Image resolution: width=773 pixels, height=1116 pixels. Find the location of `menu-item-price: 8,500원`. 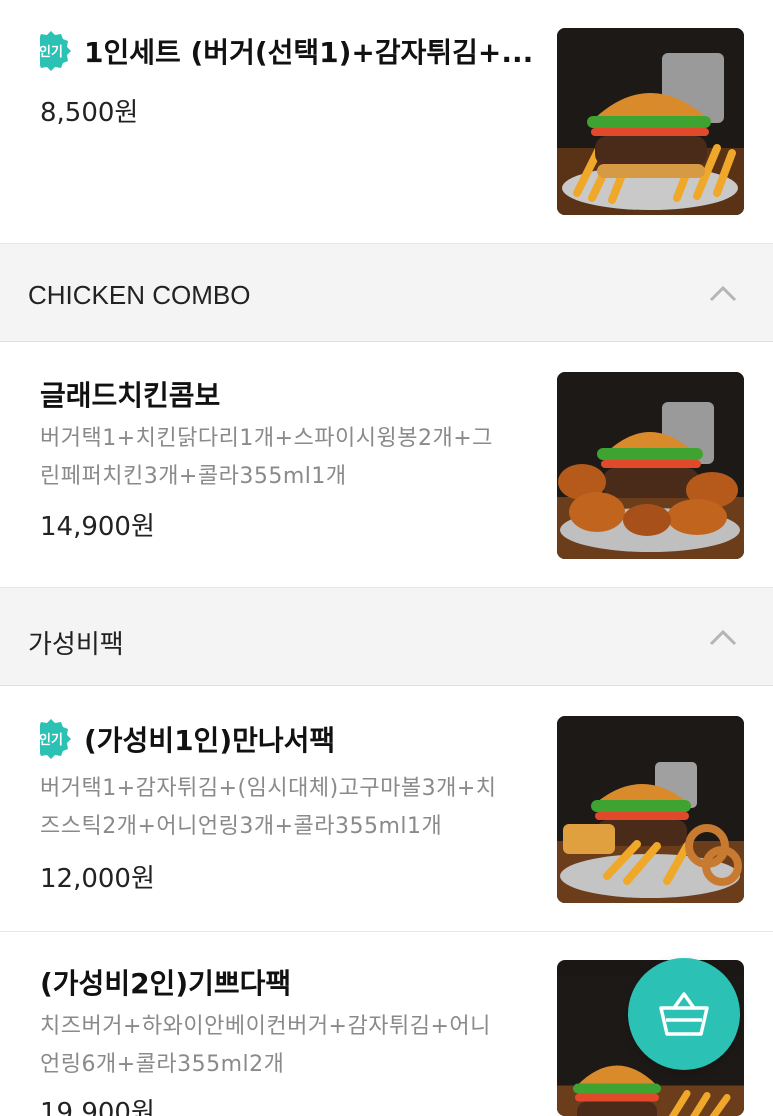

menu-item-price: 8,500원 is located at coordinates (89, 113).